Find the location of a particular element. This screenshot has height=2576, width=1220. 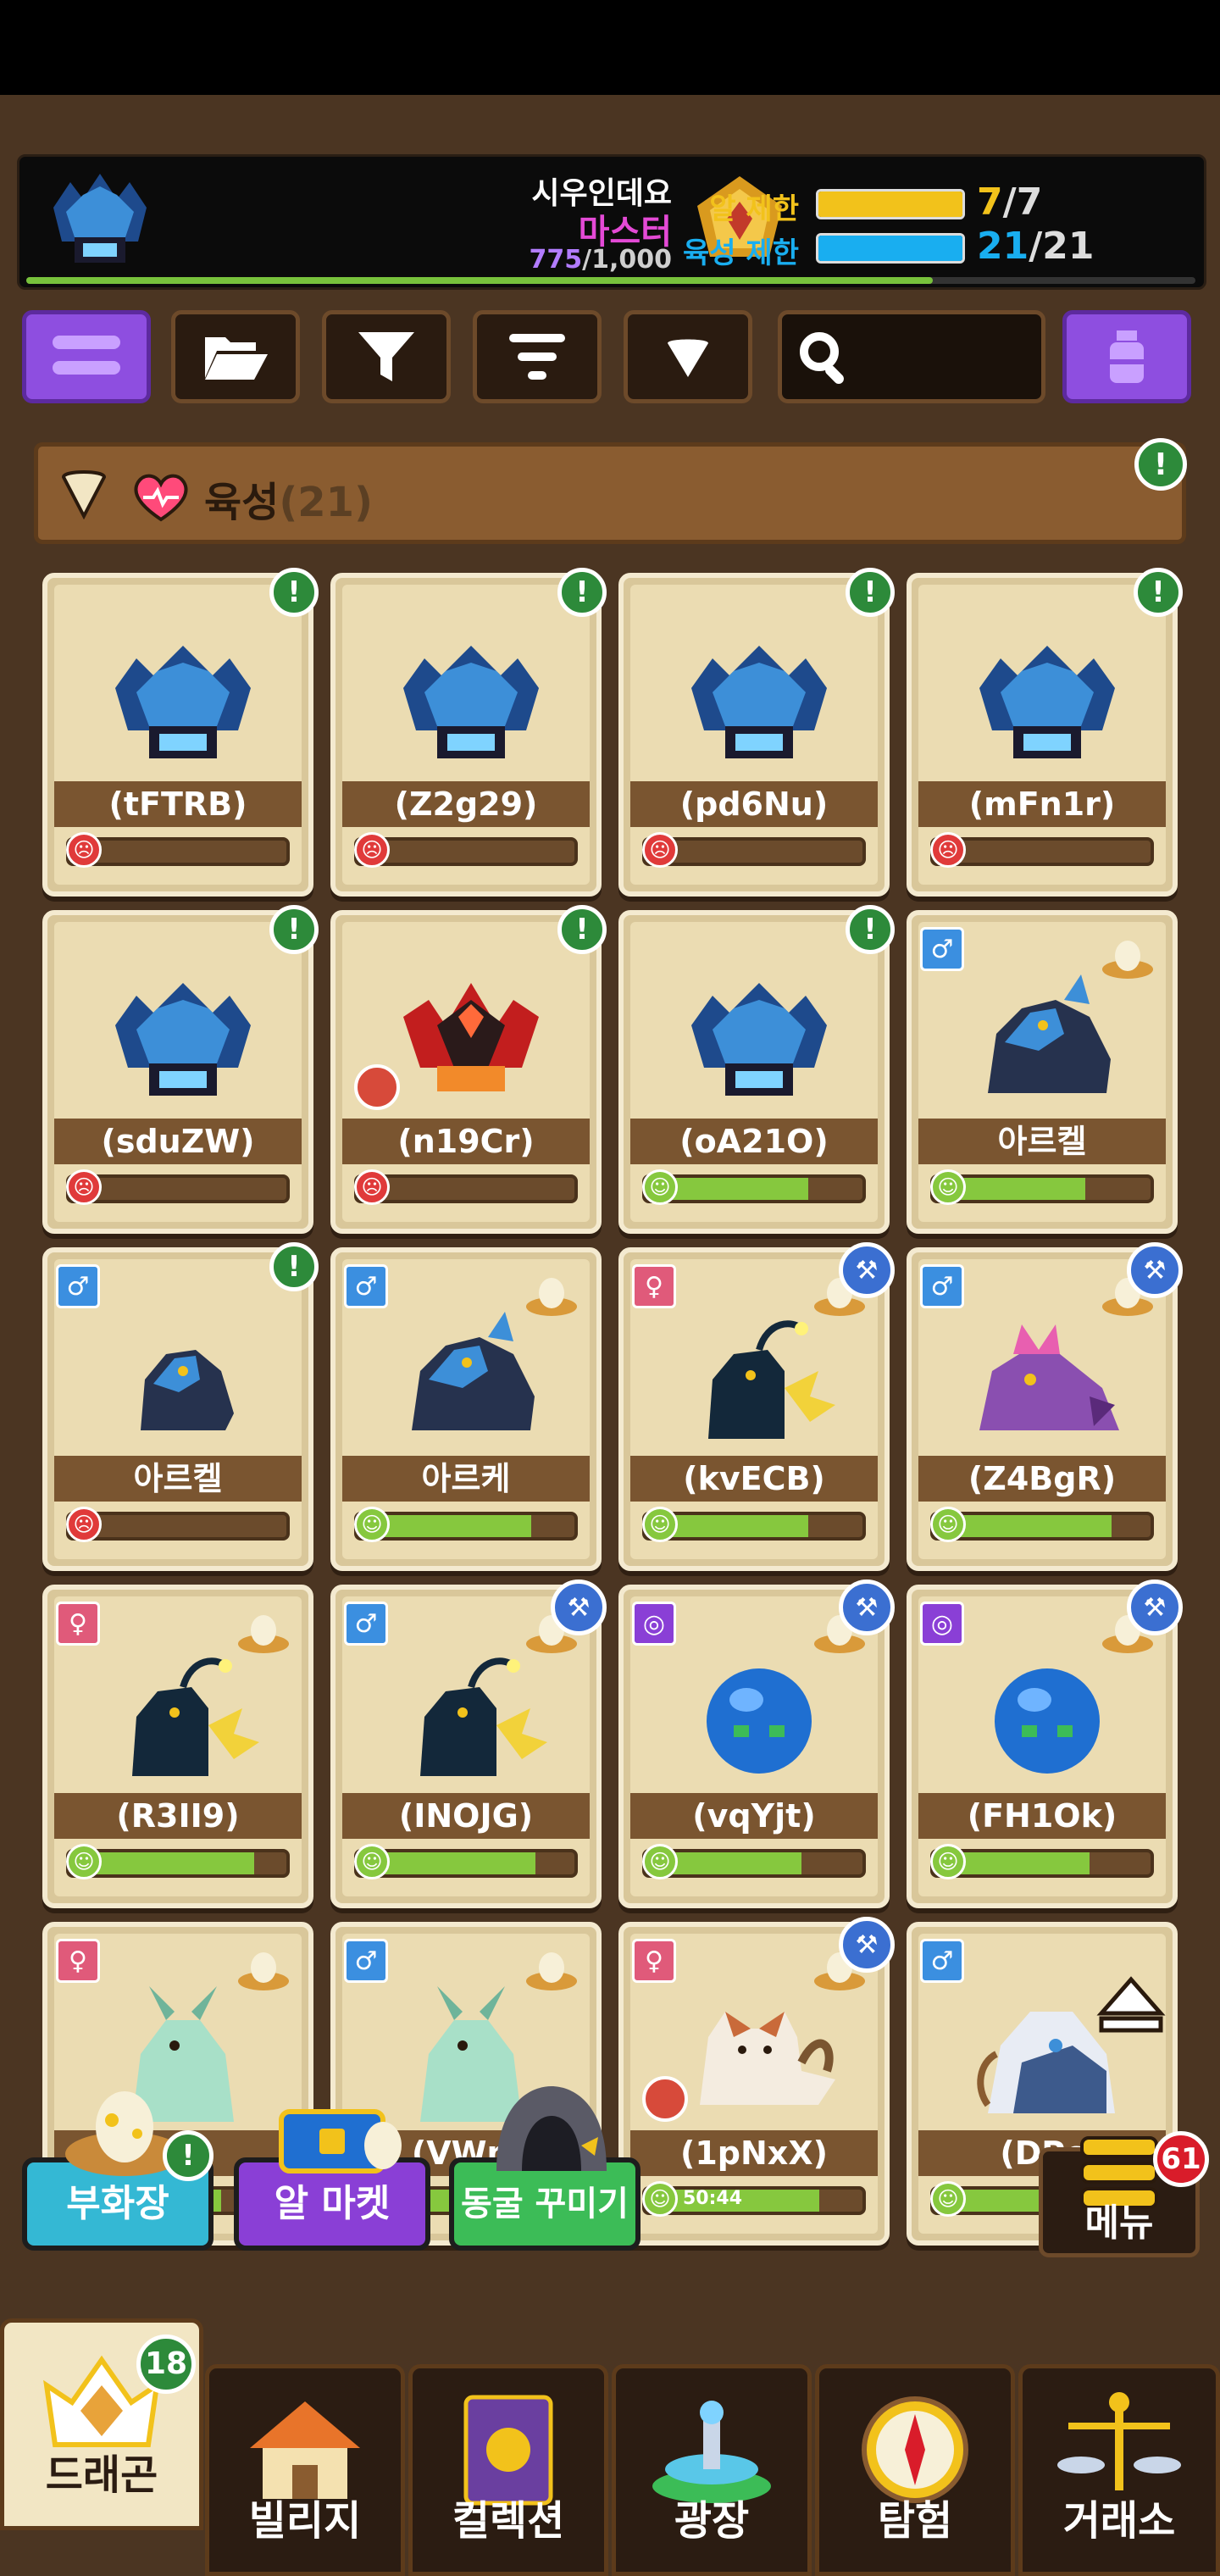

potion-icon is located at coordinates (1127, 356).